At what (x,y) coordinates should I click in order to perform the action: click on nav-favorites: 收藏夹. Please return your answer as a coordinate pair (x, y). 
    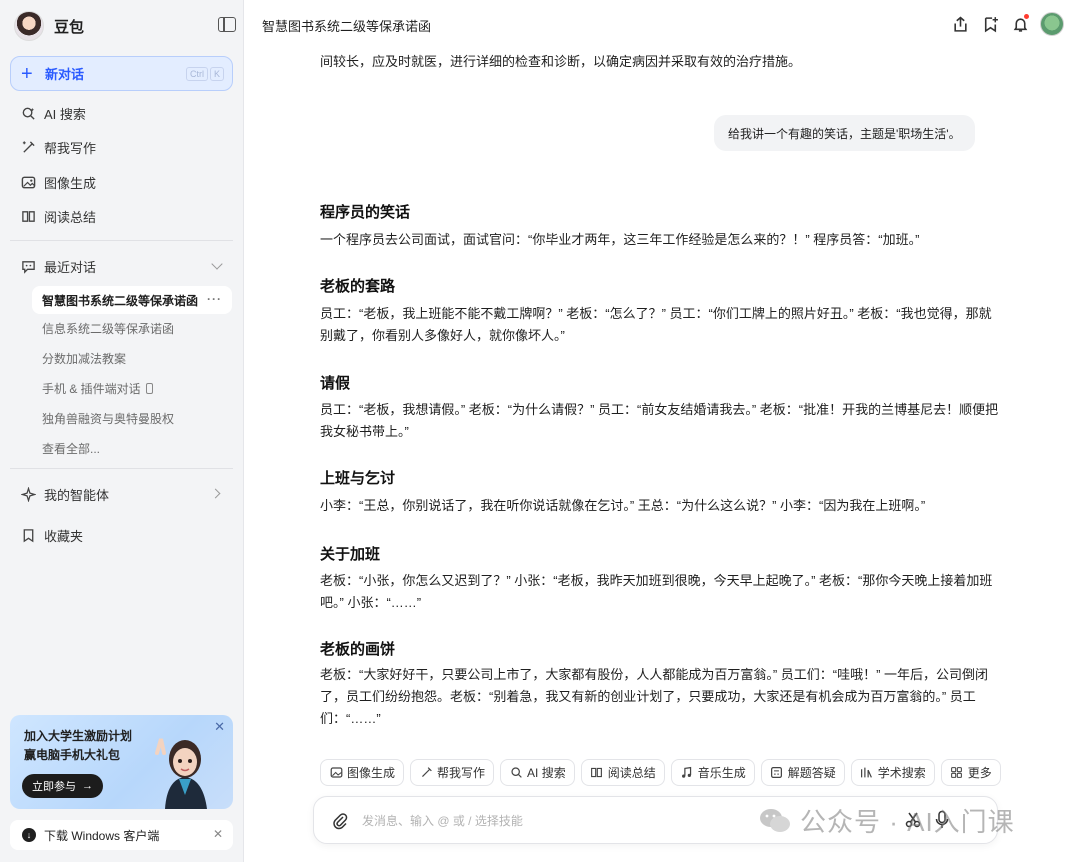
    Looking at the image, I should click on (121, 535).